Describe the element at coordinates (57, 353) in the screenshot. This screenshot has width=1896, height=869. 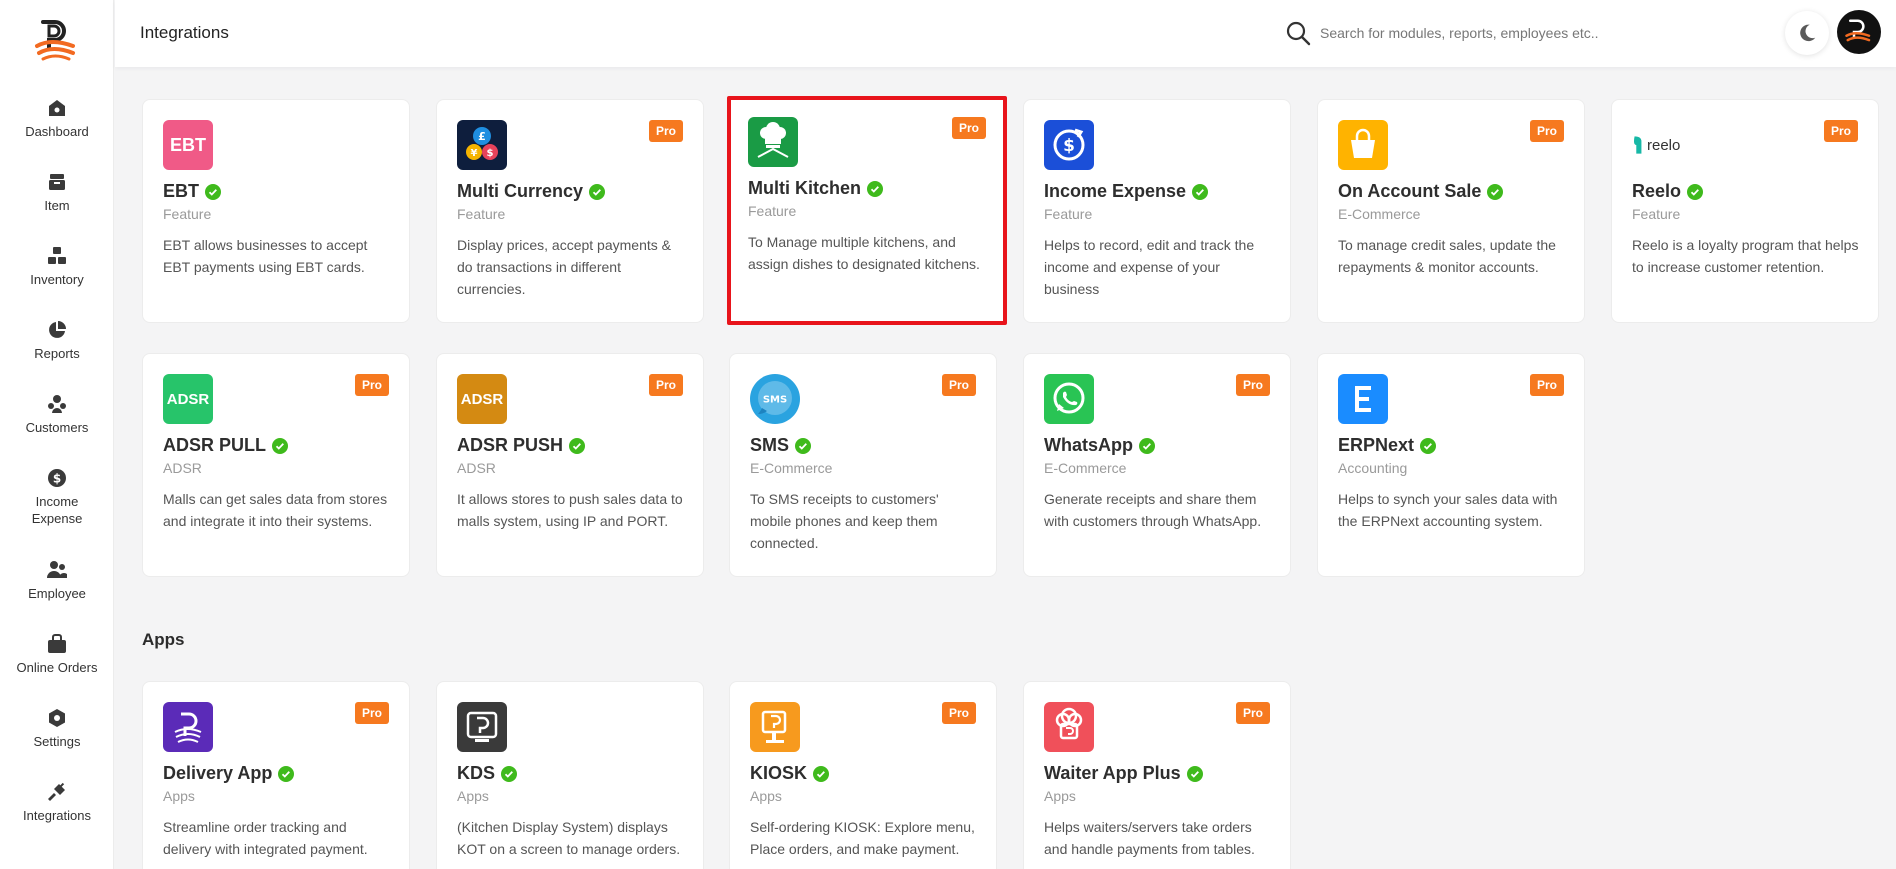
I see `sidebar-item-label: Reports` at that location.